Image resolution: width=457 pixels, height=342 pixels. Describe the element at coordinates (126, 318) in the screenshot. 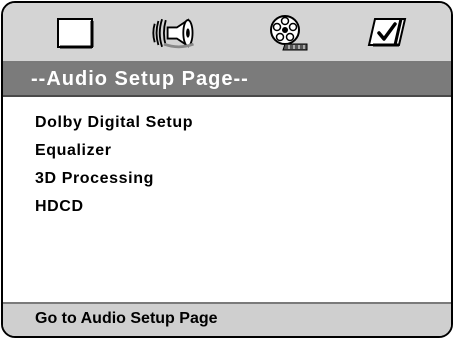

I see `status-text: Go to Audio Setup Page` at that location.